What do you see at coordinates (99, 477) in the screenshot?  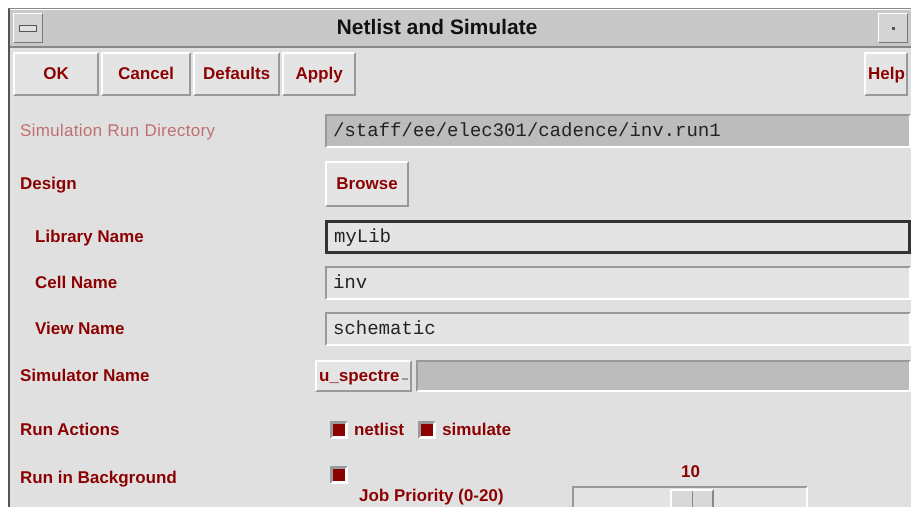 I see `field-label: Run in Background` at bounding box center [99, 477].